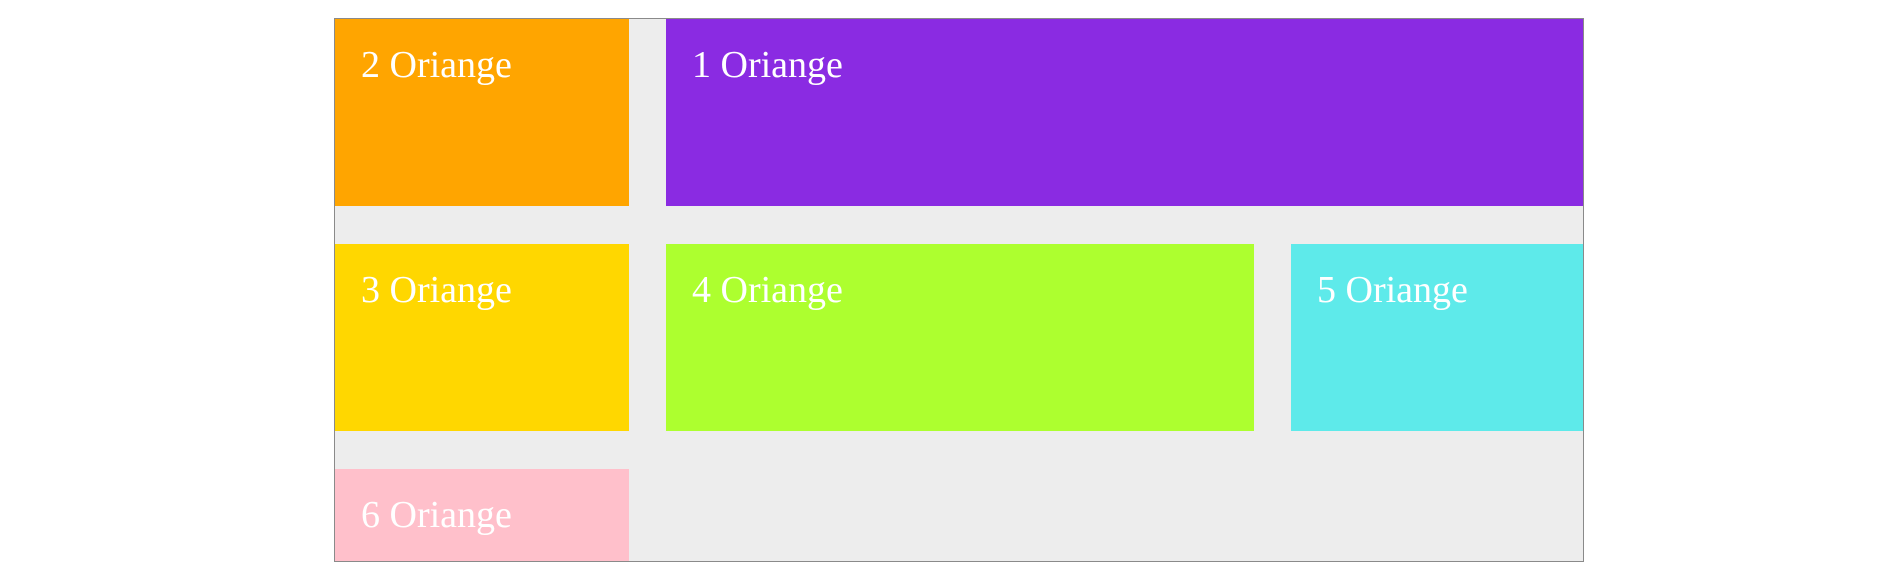 The width and height of the screenshot is (1891, 579). Describe the element at coordinates (767, 65) in the screenshot. I see `grid-item-1-label: 1 Oriange` at that location.